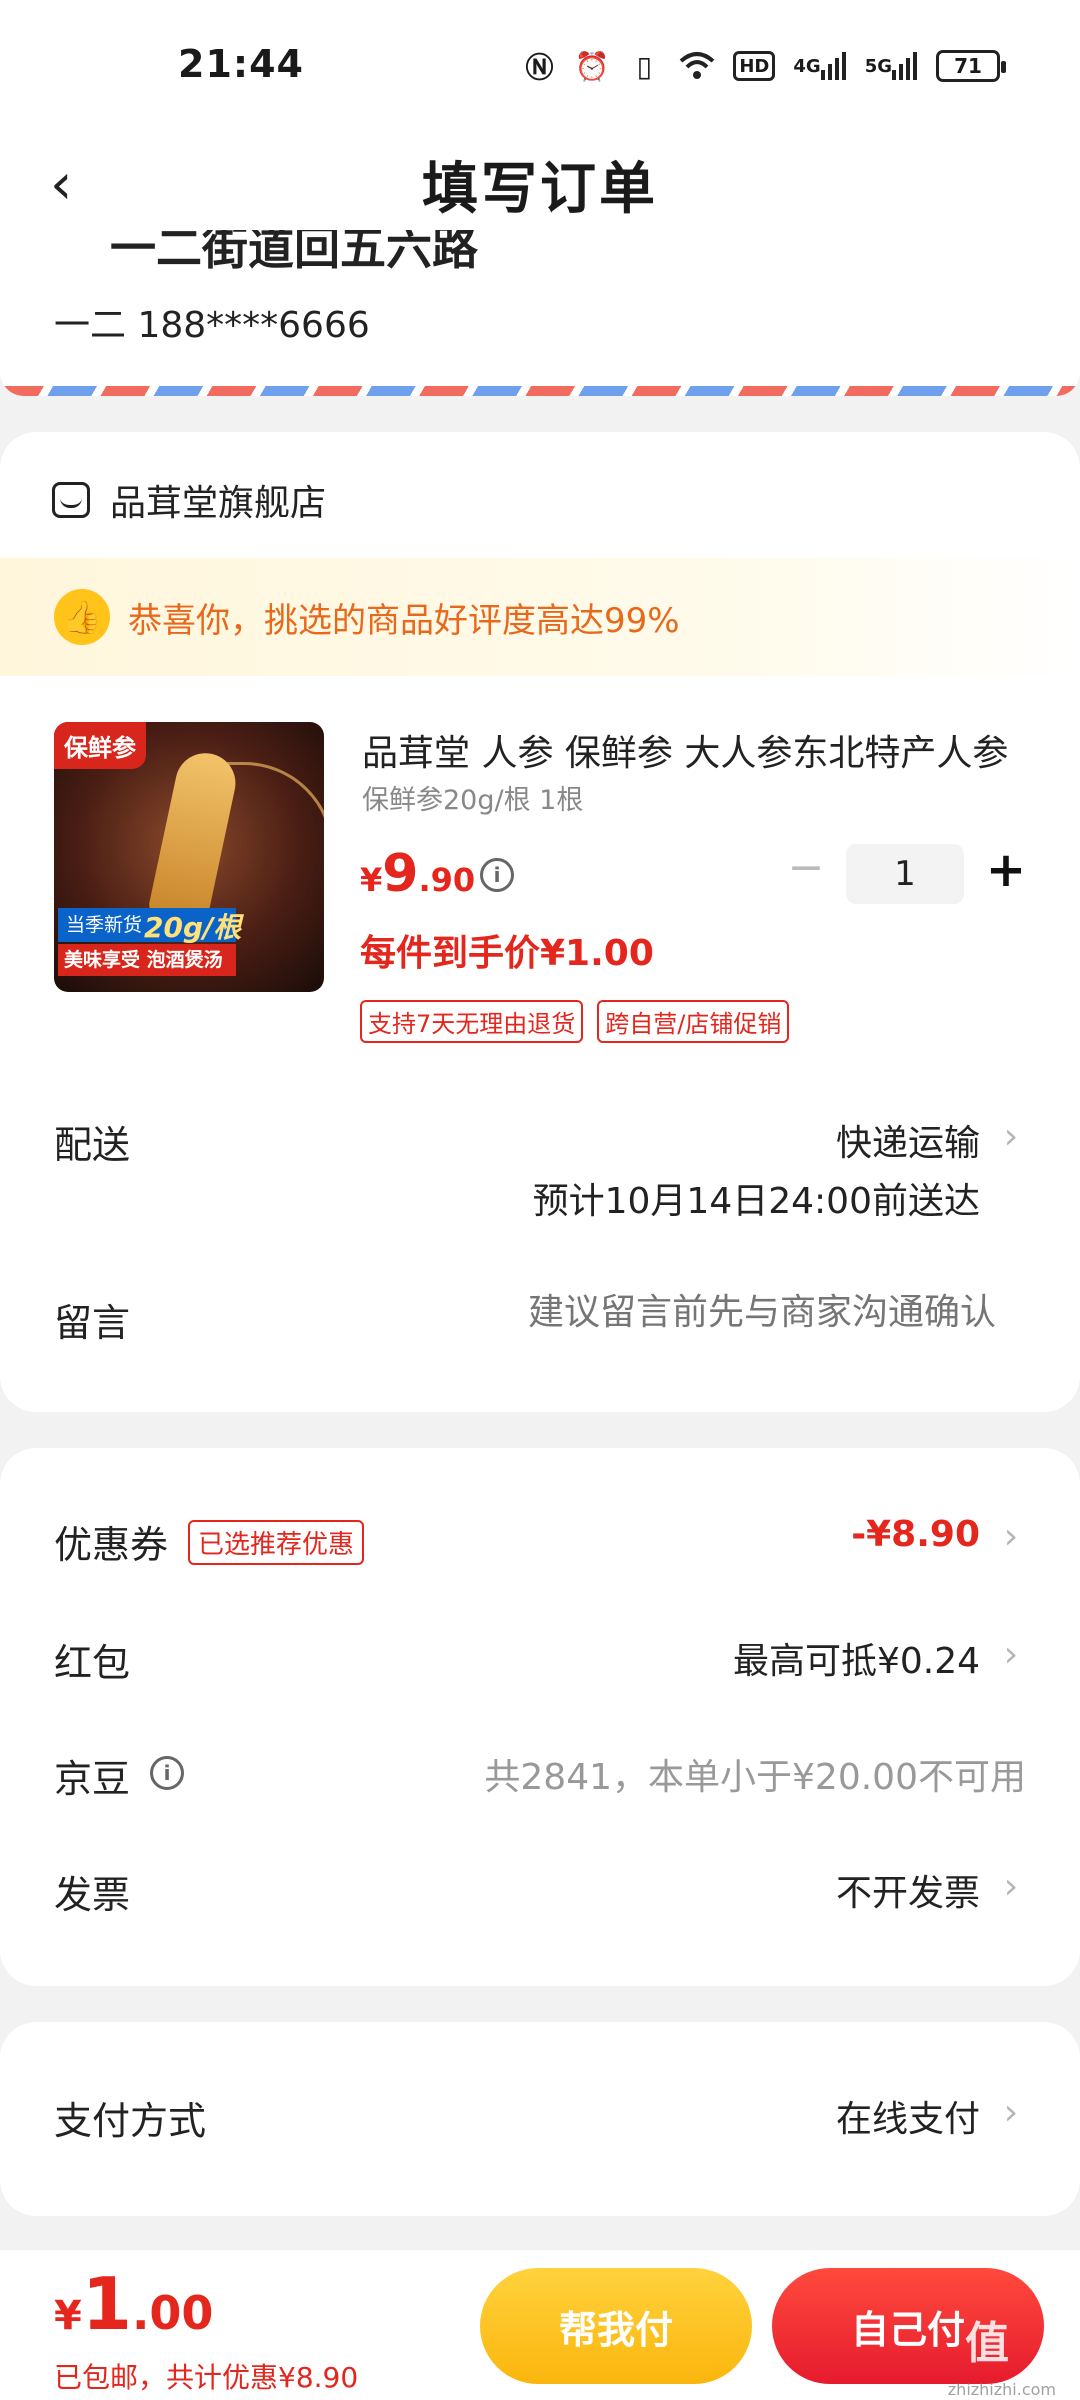 The height and width of the screenshot is (2400, 1080). What do you see at coordinates (294, 252) in the screenshot?
I see `address-line: 一二街道回五六路` at bounding box center [294, 252].